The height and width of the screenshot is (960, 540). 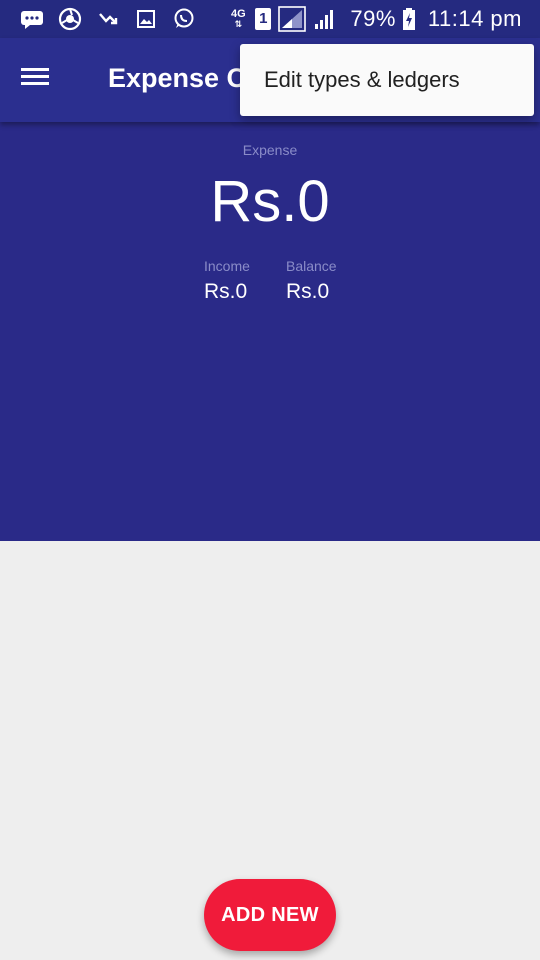 I want to click on balance-label: Balance, so click(x=311, y=266).